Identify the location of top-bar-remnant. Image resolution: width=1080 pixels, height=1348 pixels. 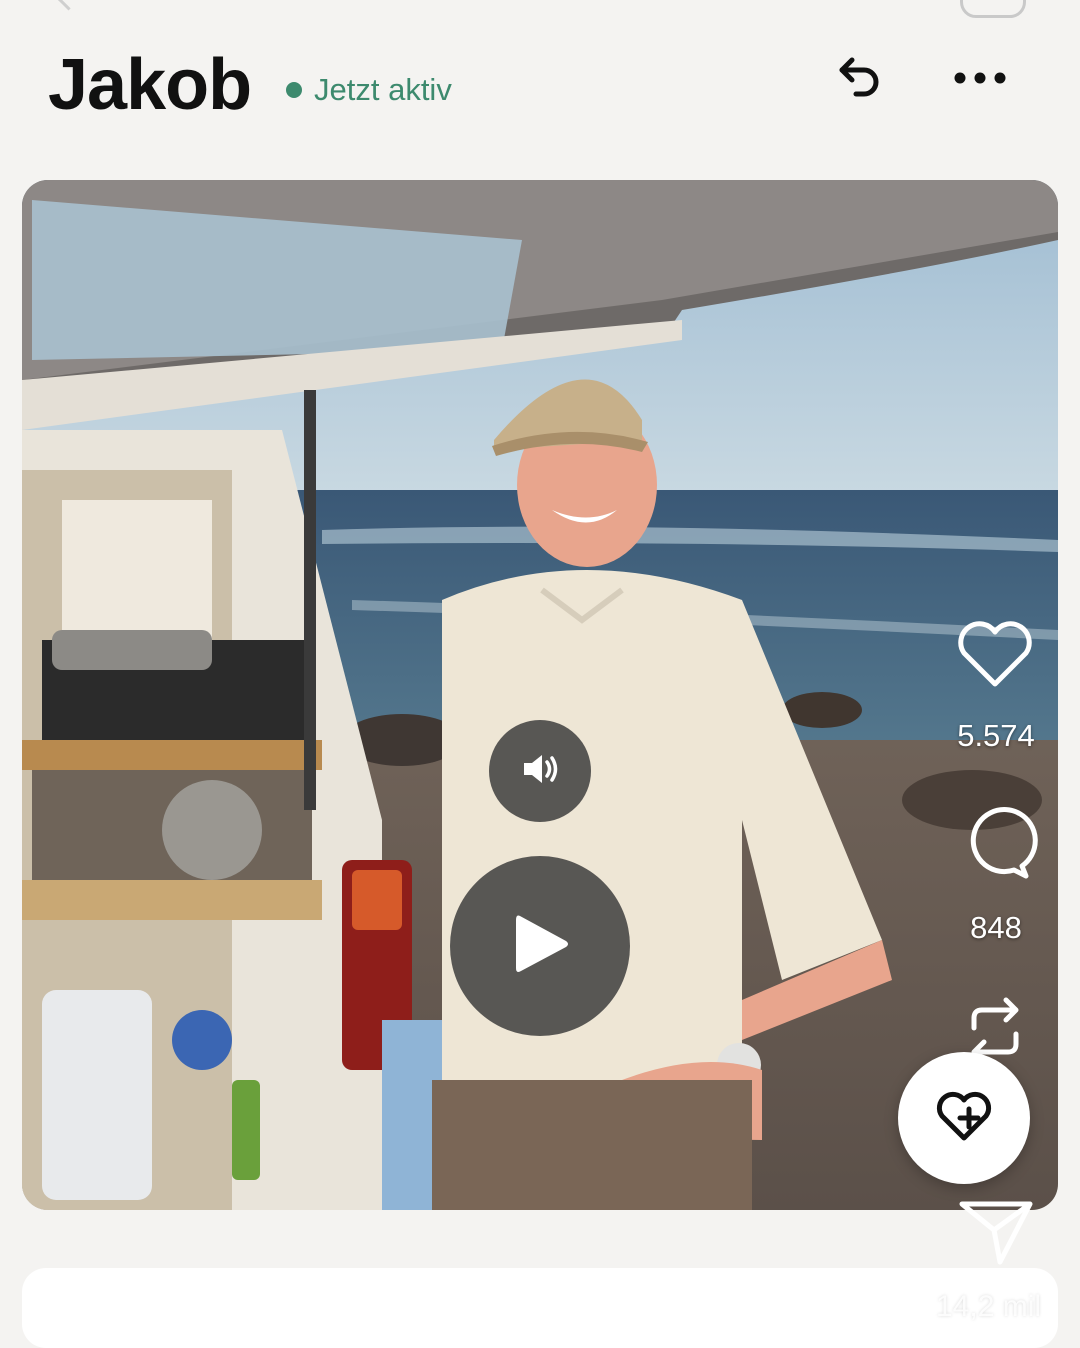
(540, 9).